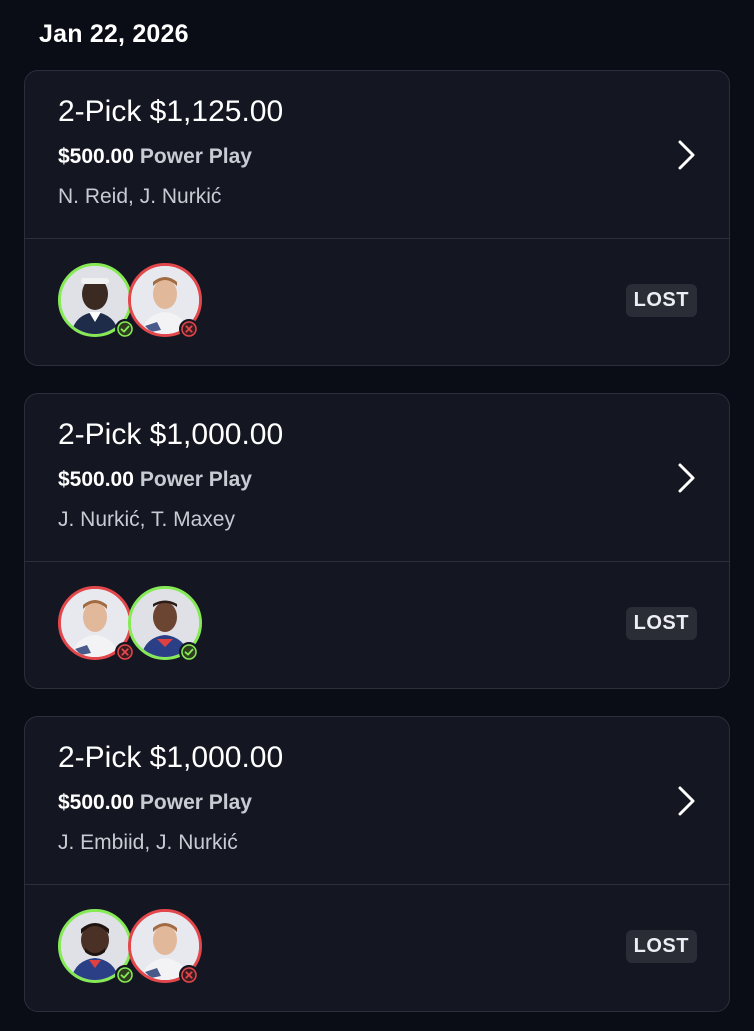 This screenshot has width=754, height=1031. I want to click on entry-title: 2-Pick $1,125.00, so click(171, 111).